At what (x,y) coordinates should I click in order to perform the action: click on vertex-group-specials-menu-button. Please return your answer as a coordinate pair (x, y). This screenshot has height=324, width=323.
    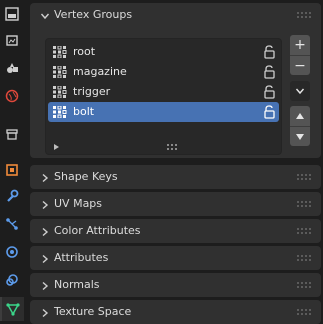
    Looking at the image, I should click on (300, 91).